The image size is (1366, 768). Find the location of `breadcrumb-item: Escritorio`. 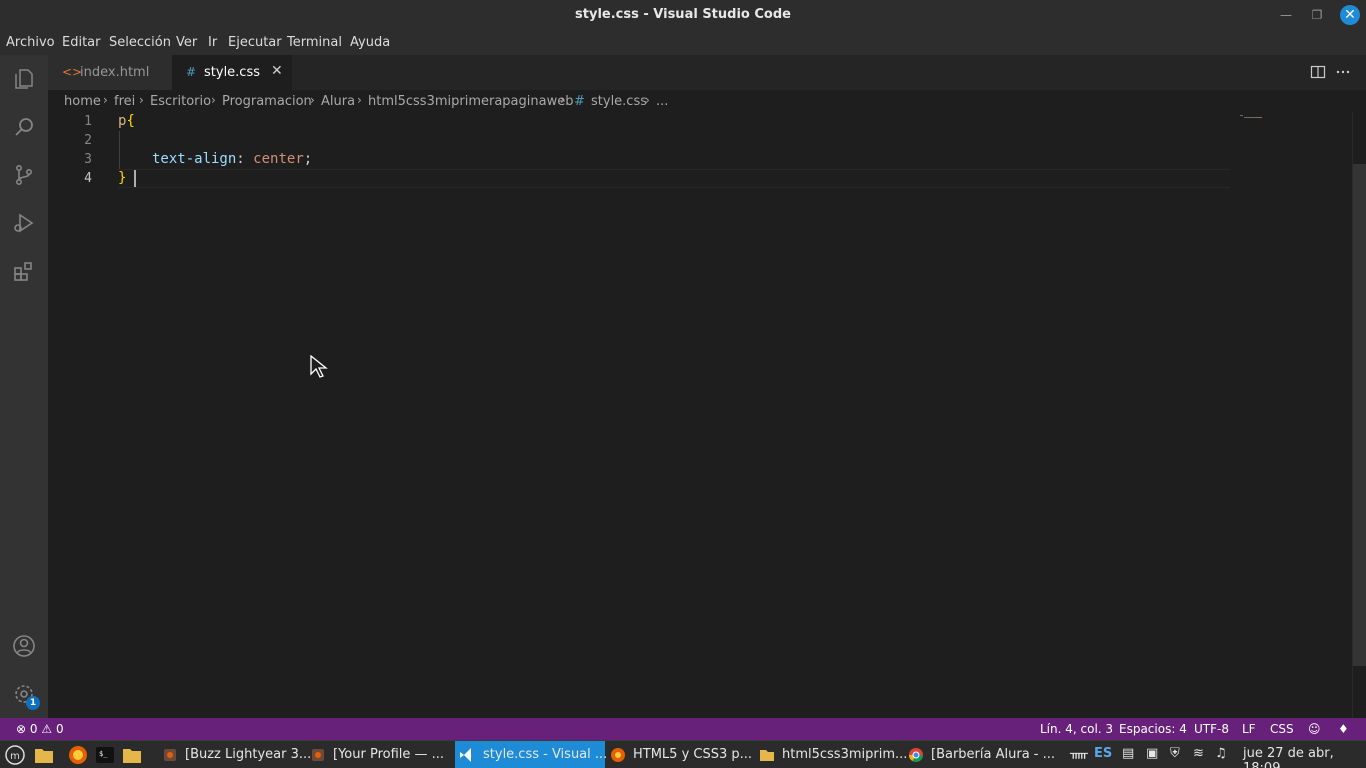

breadcrumb-item: Escritorio is located at coordinates (180, 101).